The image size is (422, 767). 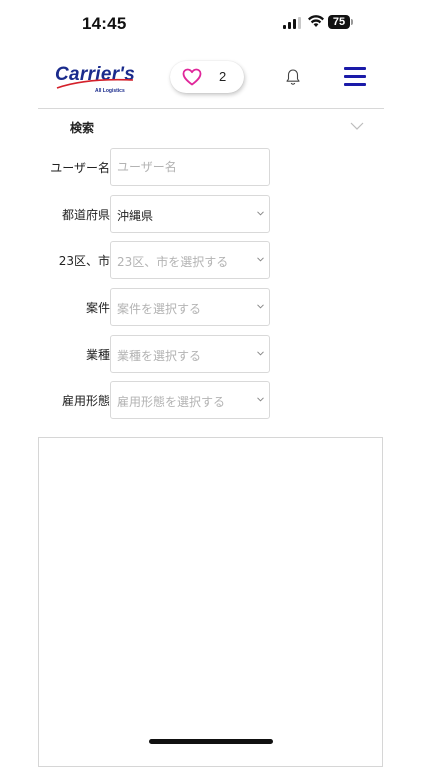 I want to click on menu-icon, so click(x=355, y=77).